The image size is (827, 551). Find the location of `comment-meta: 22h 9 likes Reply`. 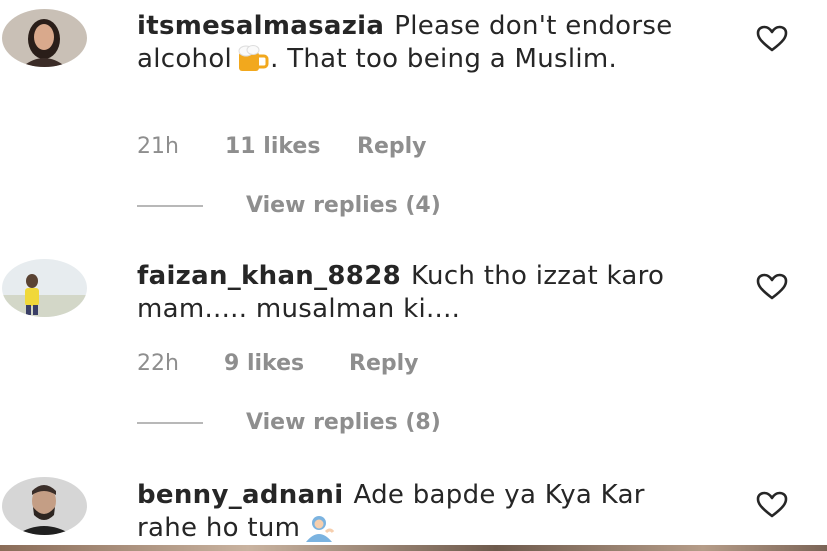

comment-meta: 22h 9 likes Reply is located at coordinates (278, 363).